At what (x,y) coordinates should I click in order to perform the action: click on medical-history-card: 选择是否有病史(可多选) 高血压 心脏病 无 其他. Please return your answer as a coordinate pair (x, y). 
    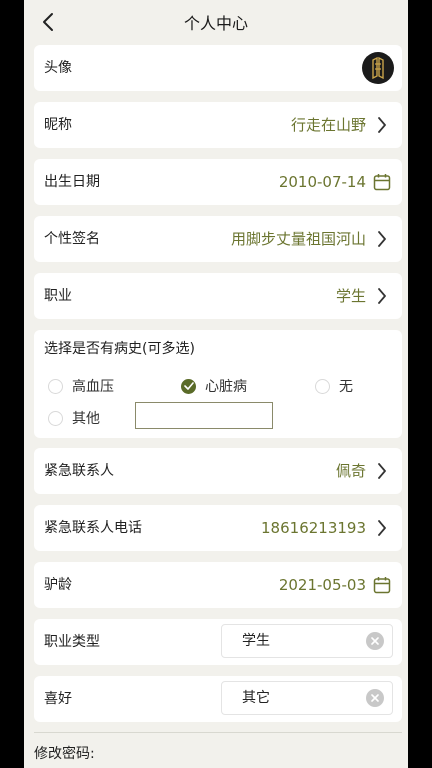
    Looking at the image, I should click on (218, 384).